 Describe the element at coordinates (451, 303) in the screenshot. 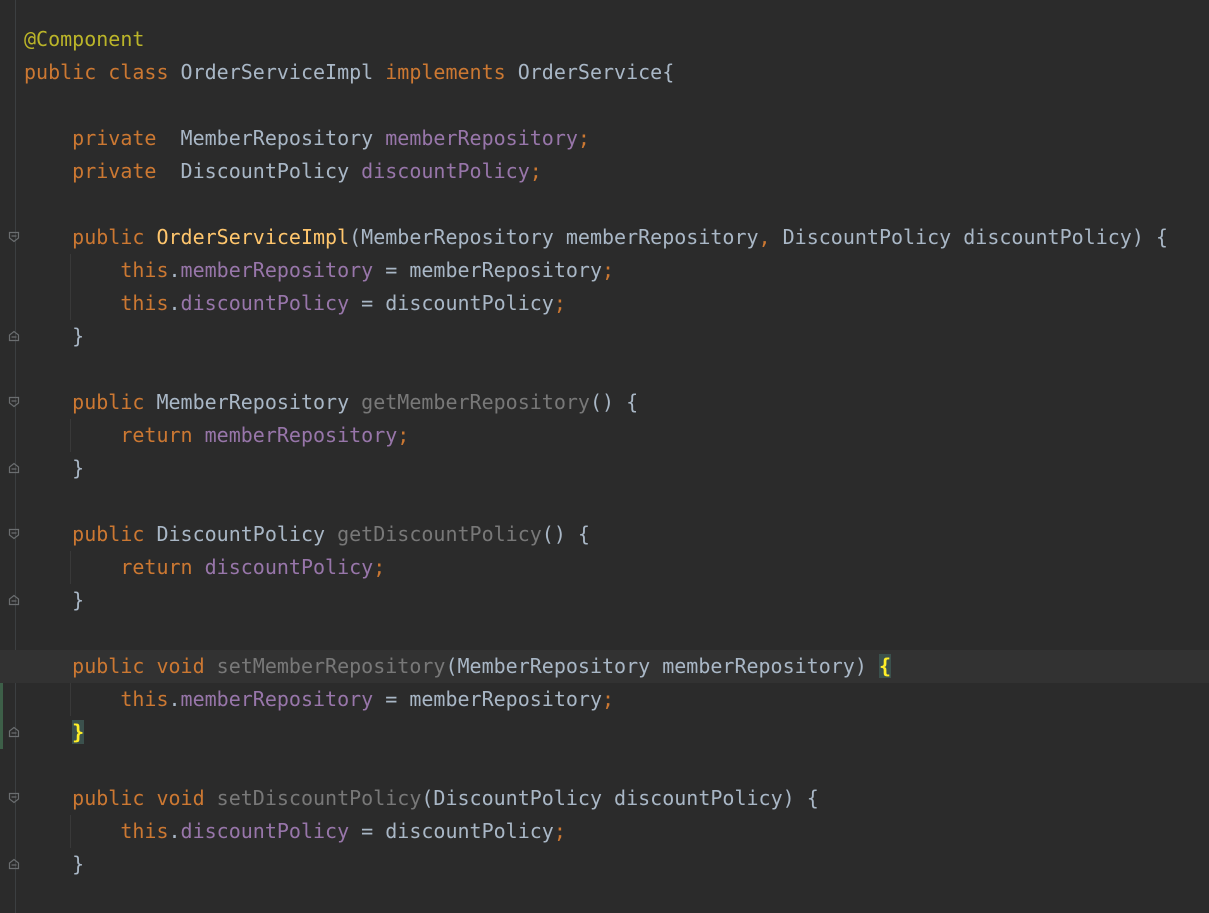

I see `code-token: = discountPolicy` at that location.